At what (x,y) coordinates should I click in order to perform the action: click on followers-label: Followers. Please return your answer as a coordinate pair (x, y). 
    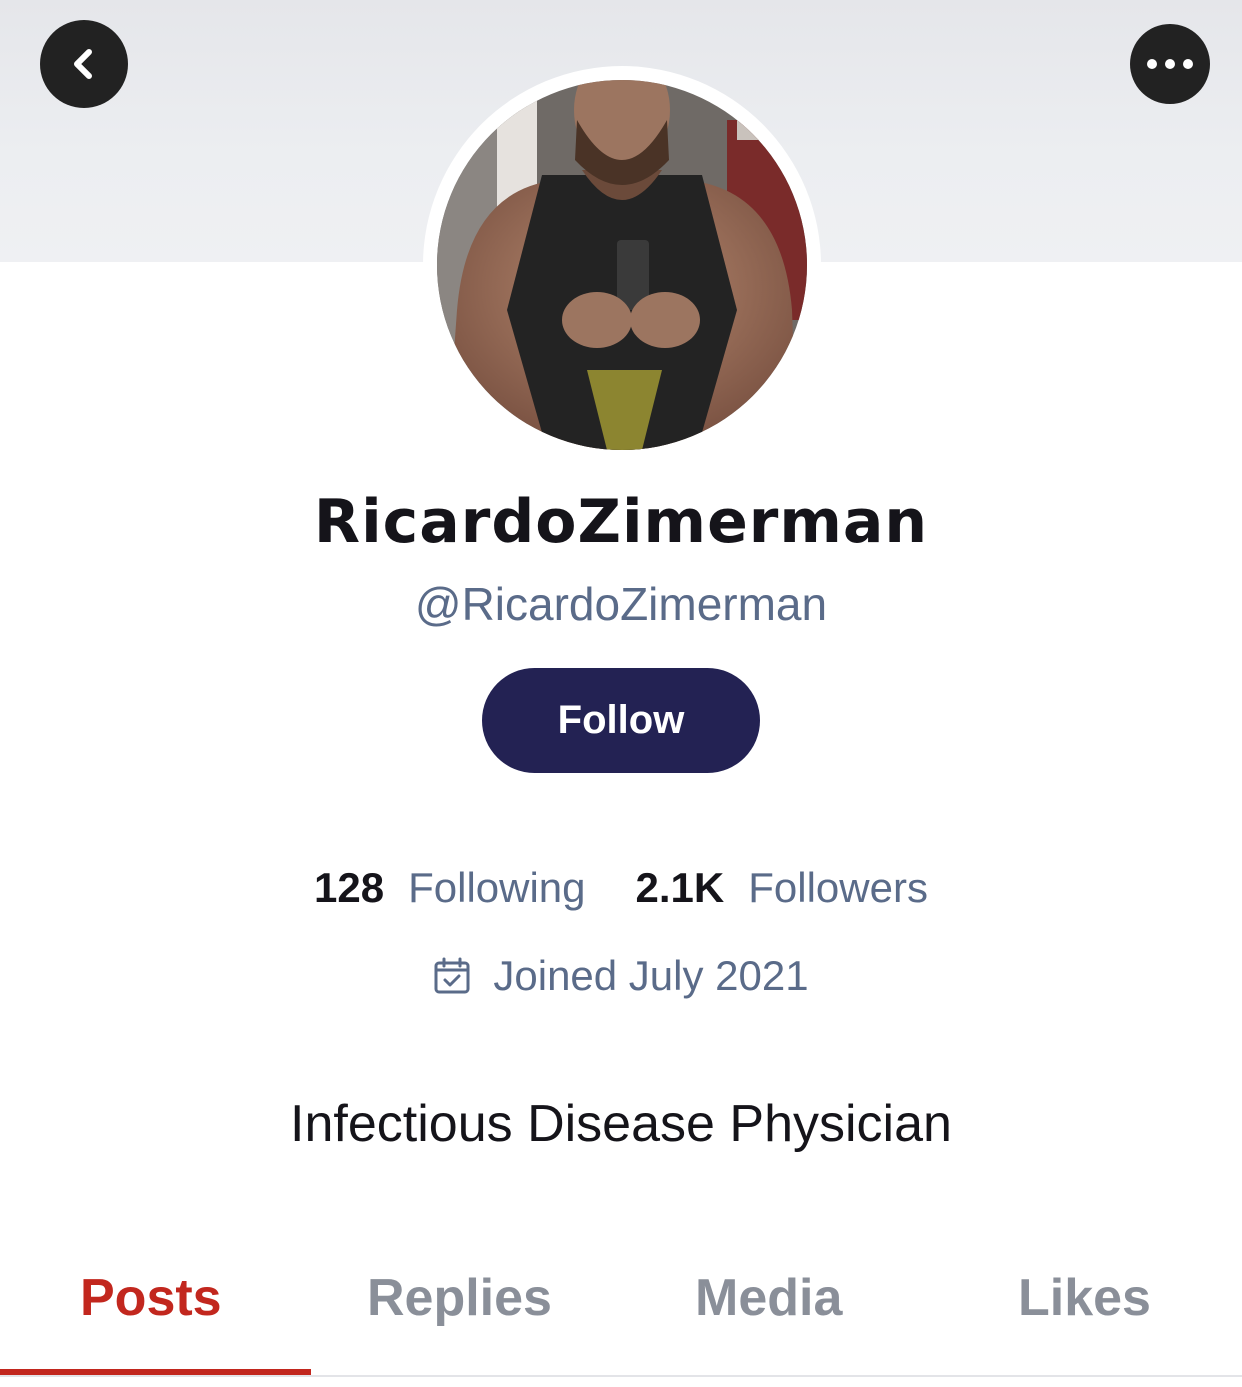
    Looking at the image, I should click on (838, 887).